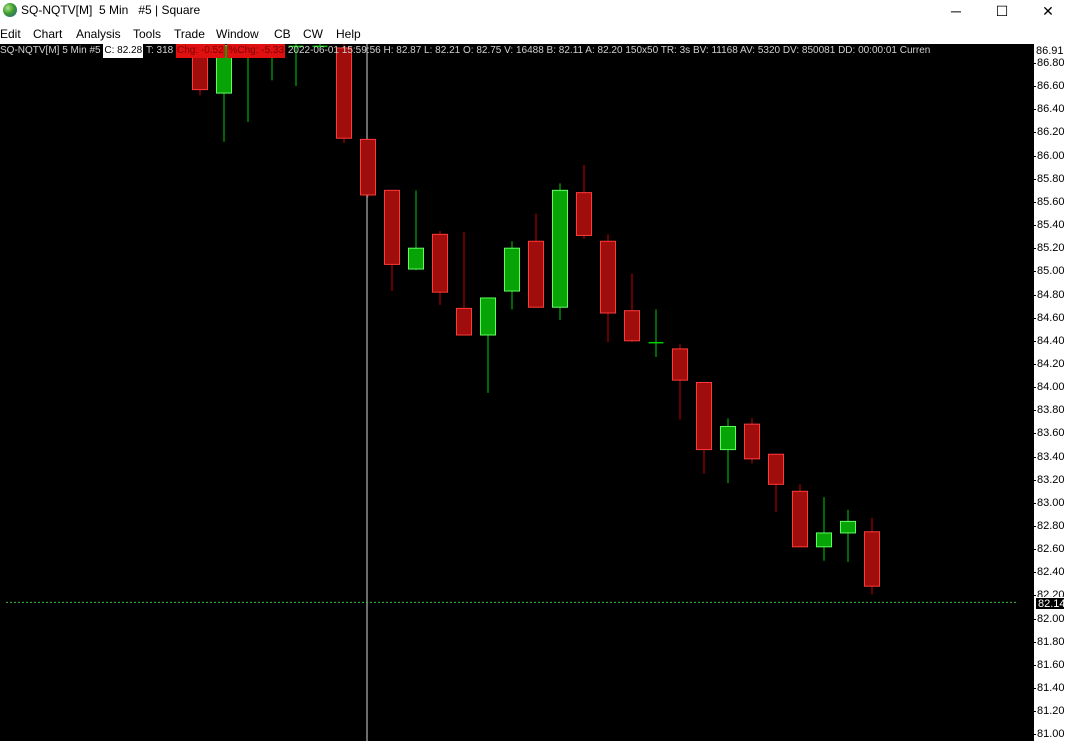 This screenshot has width=1065, height=741. I want to click on axis-tick-label: 84.00, so click(1051, 387).